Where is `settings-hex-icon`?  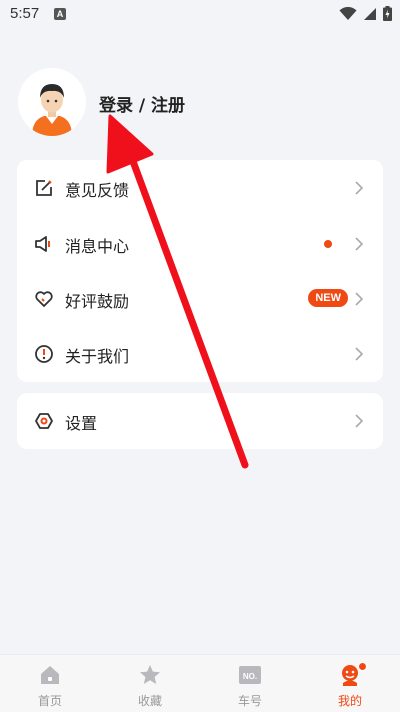 settings-hex-icon is located at coordinates (44, 421).